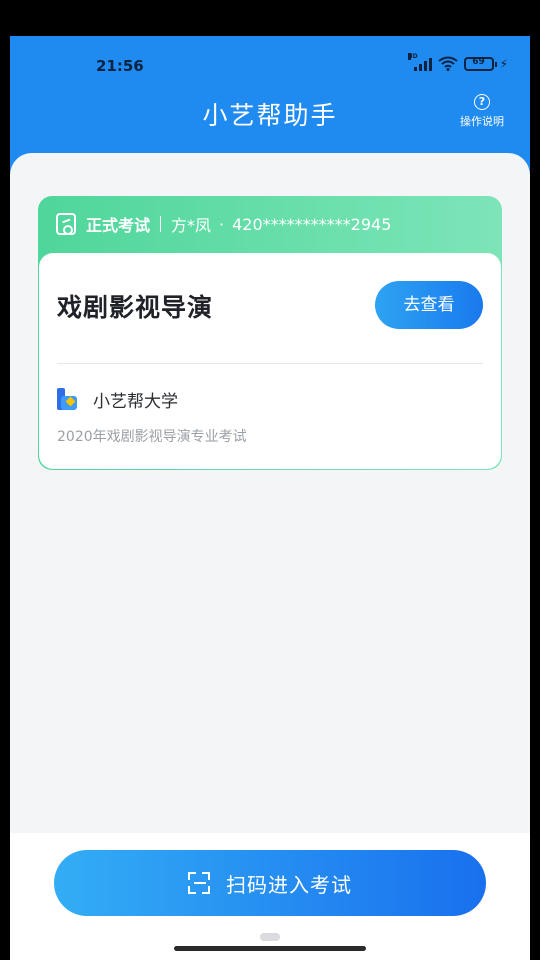  Describe the element at coordinates (135, 402) in the screenshot. I see `school-name: 小艺帮大学` at that location.